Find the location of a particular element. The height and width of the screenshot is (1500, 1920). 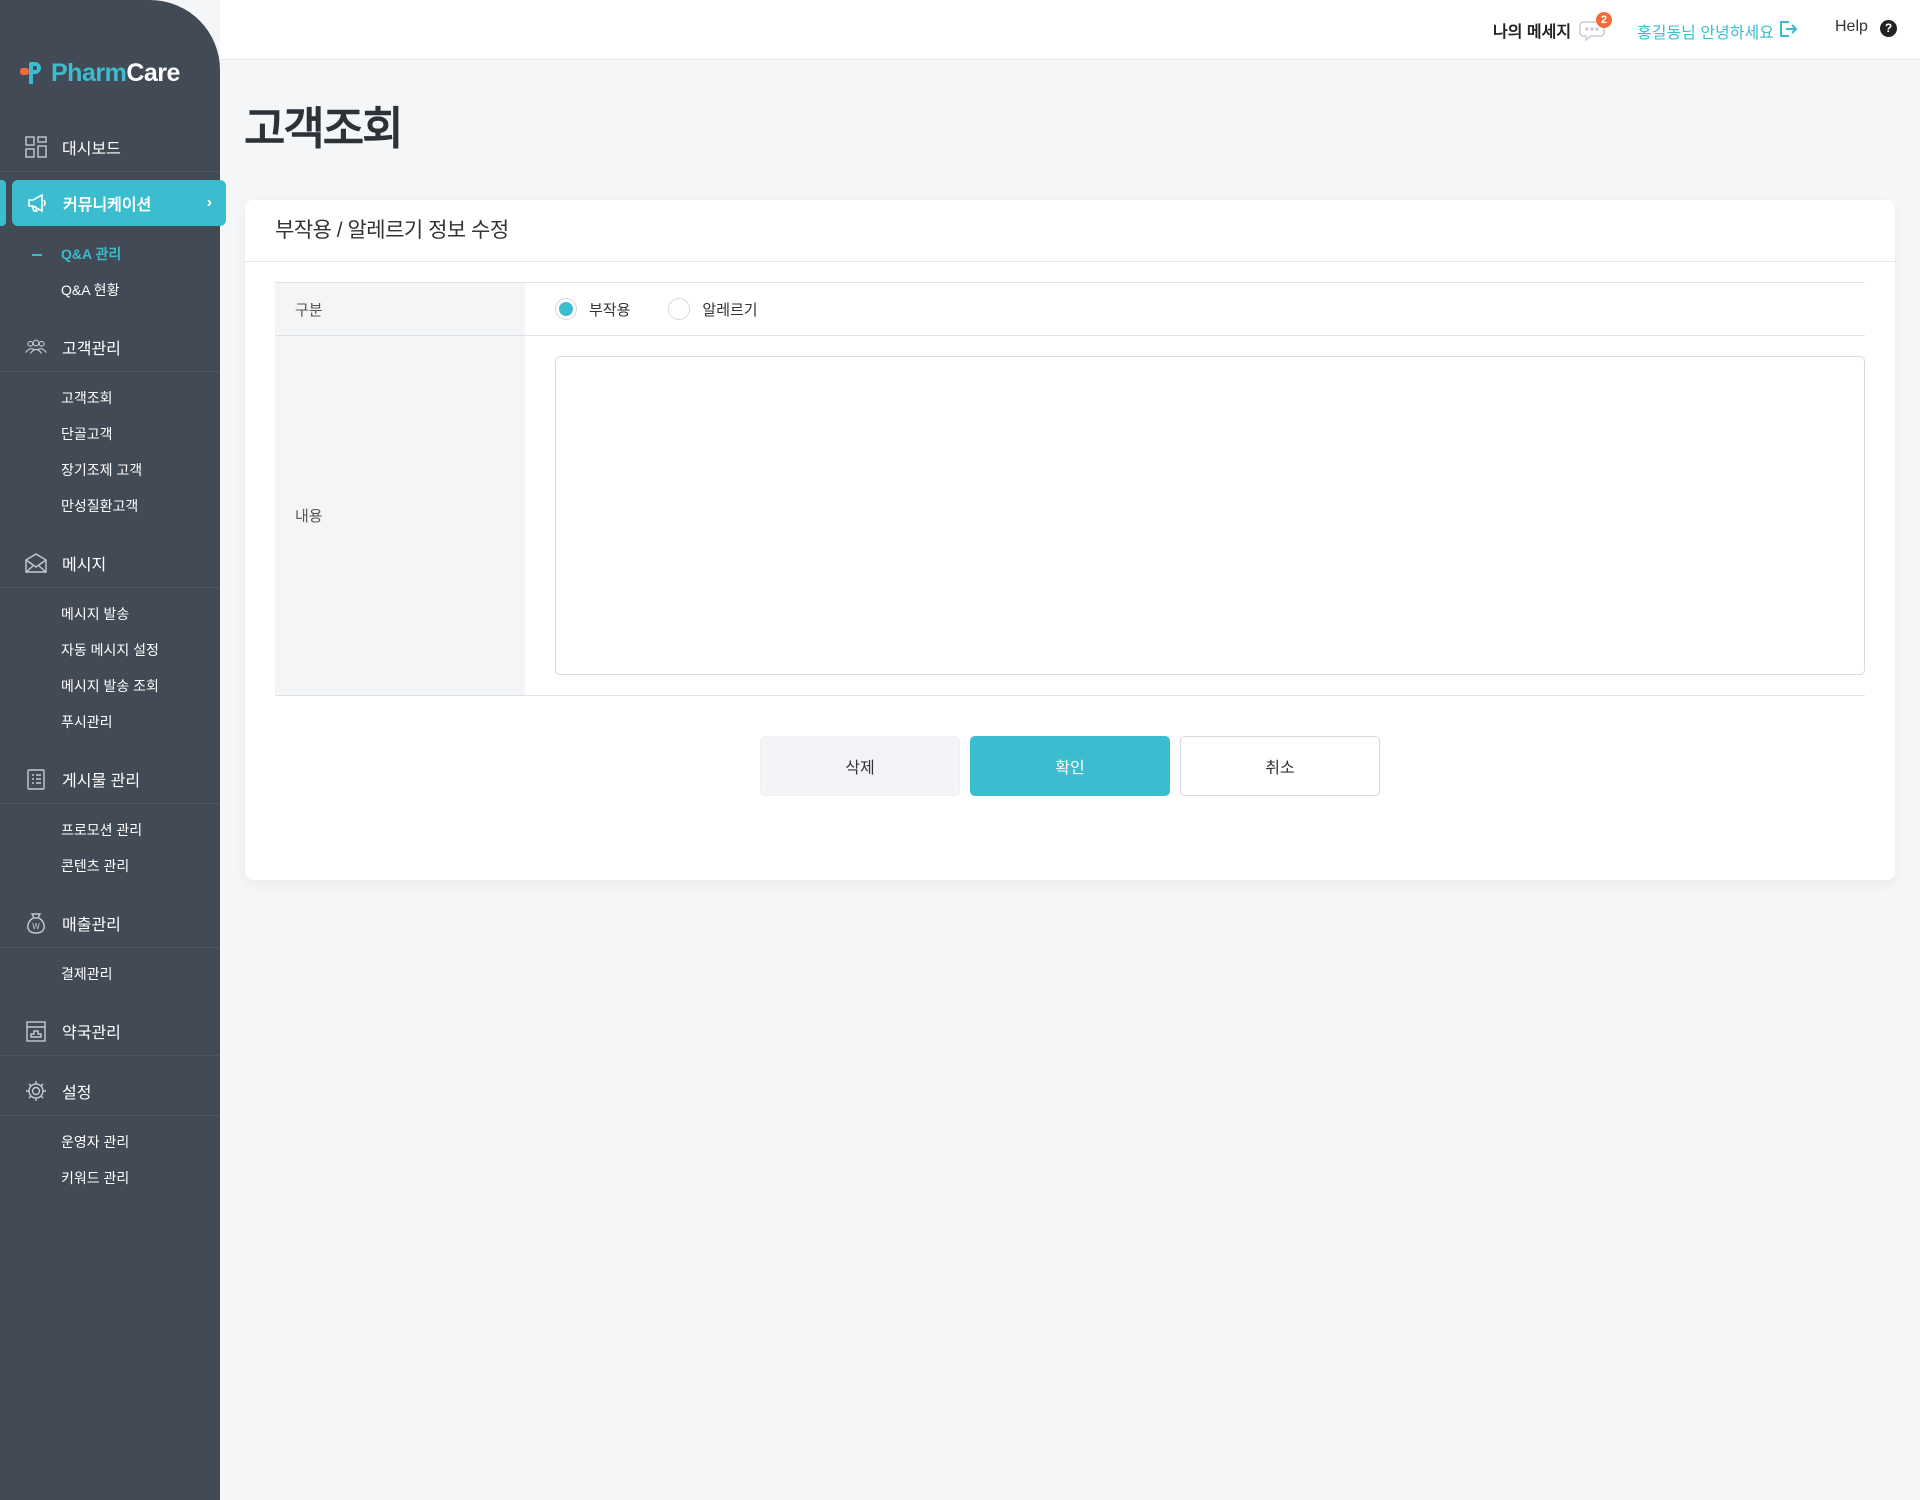

sidebar-item-pharmacy: 약국관리 is located at coordinates (110, 1031).